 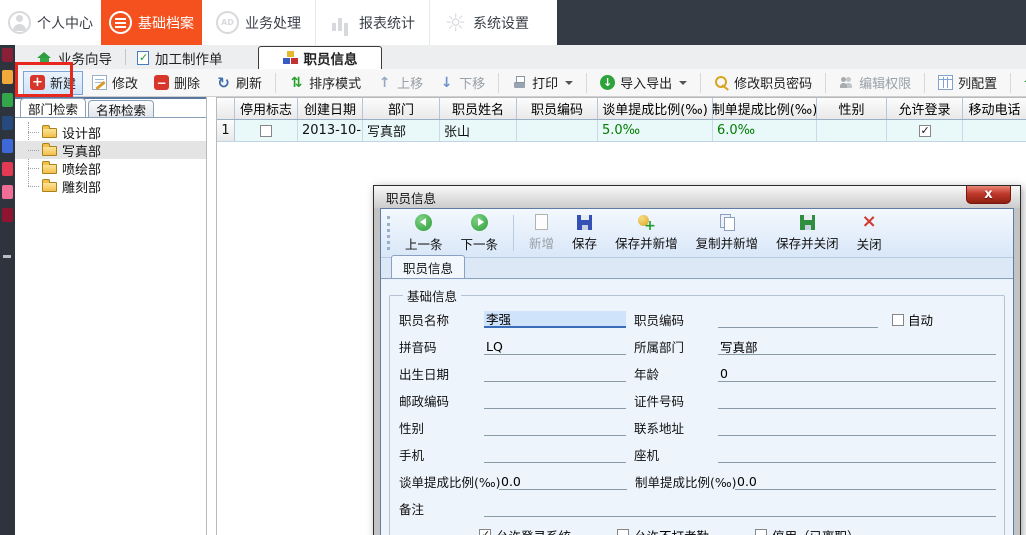 What do you see at coordinates (852, 108) in the screenshot?
I see `header-gender: 性别` at bounding box center [852, 108].